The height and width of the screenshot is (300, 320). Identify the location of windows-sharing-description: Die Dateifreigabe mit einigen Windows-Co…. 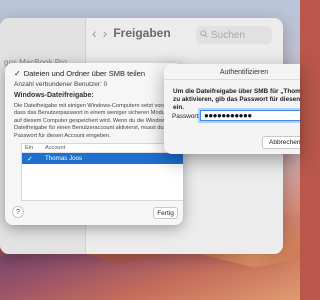
(94, 121).